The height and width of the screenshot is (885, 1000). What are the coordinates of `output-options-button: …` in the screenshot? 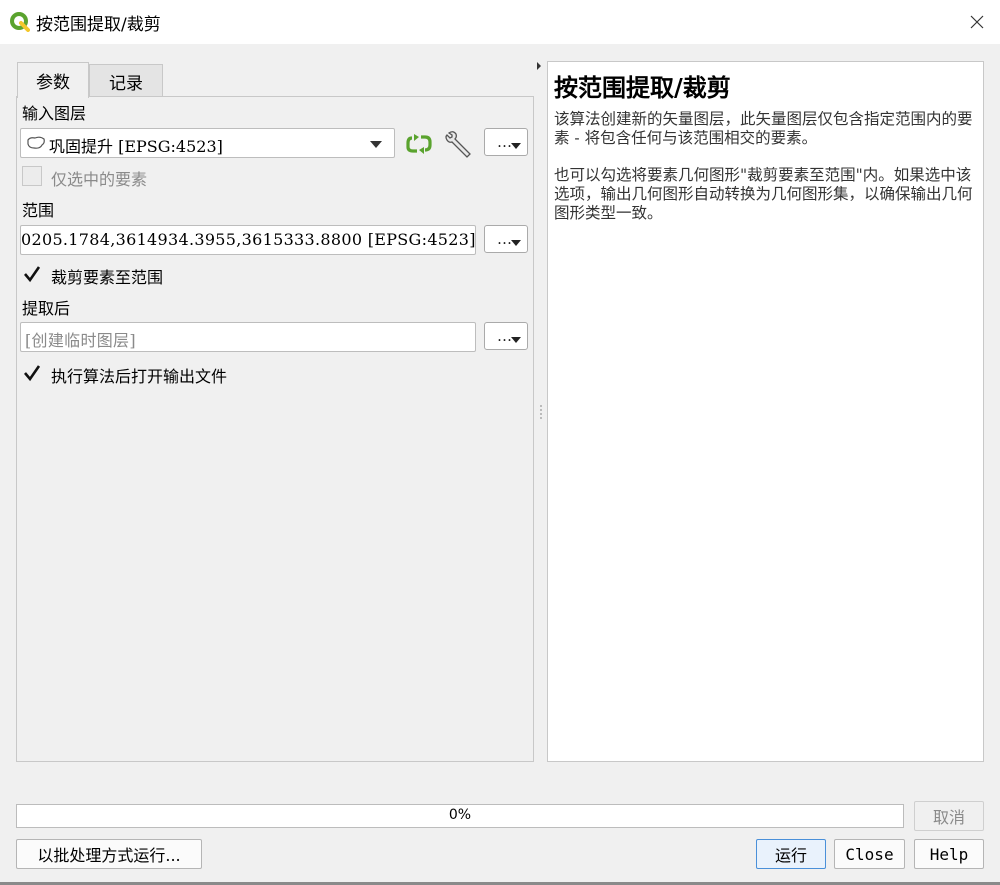 It's located at (506, 336).